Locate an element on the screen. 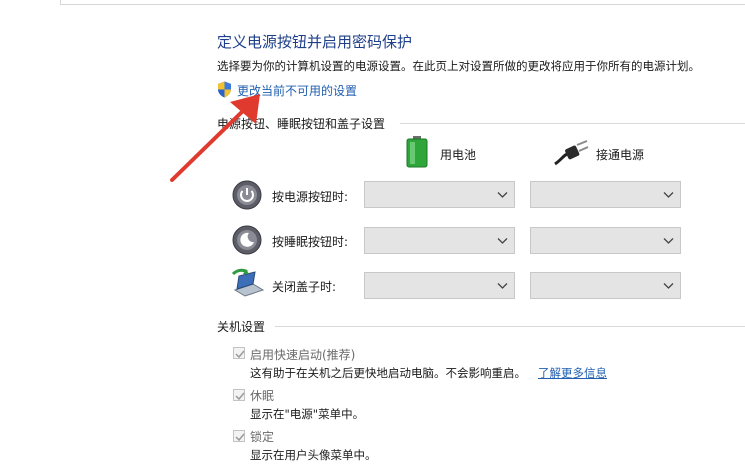  annotation-arrow-icon is located at coordinates (215, 138).